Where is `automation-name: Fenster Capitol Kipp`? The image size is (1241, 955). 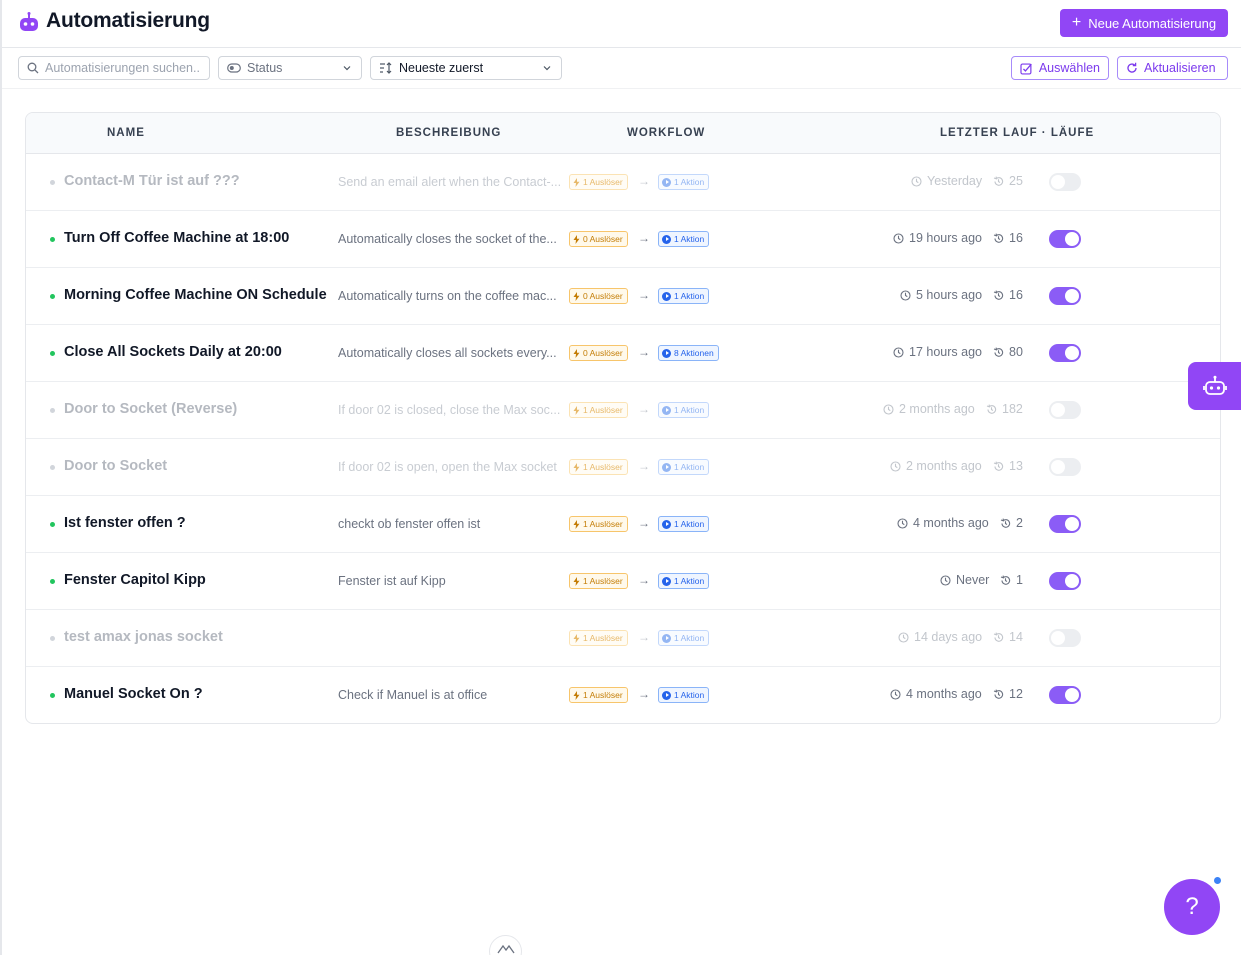
automation-name: Fenster Capitol Kipp is located at coordinates (135, 580).